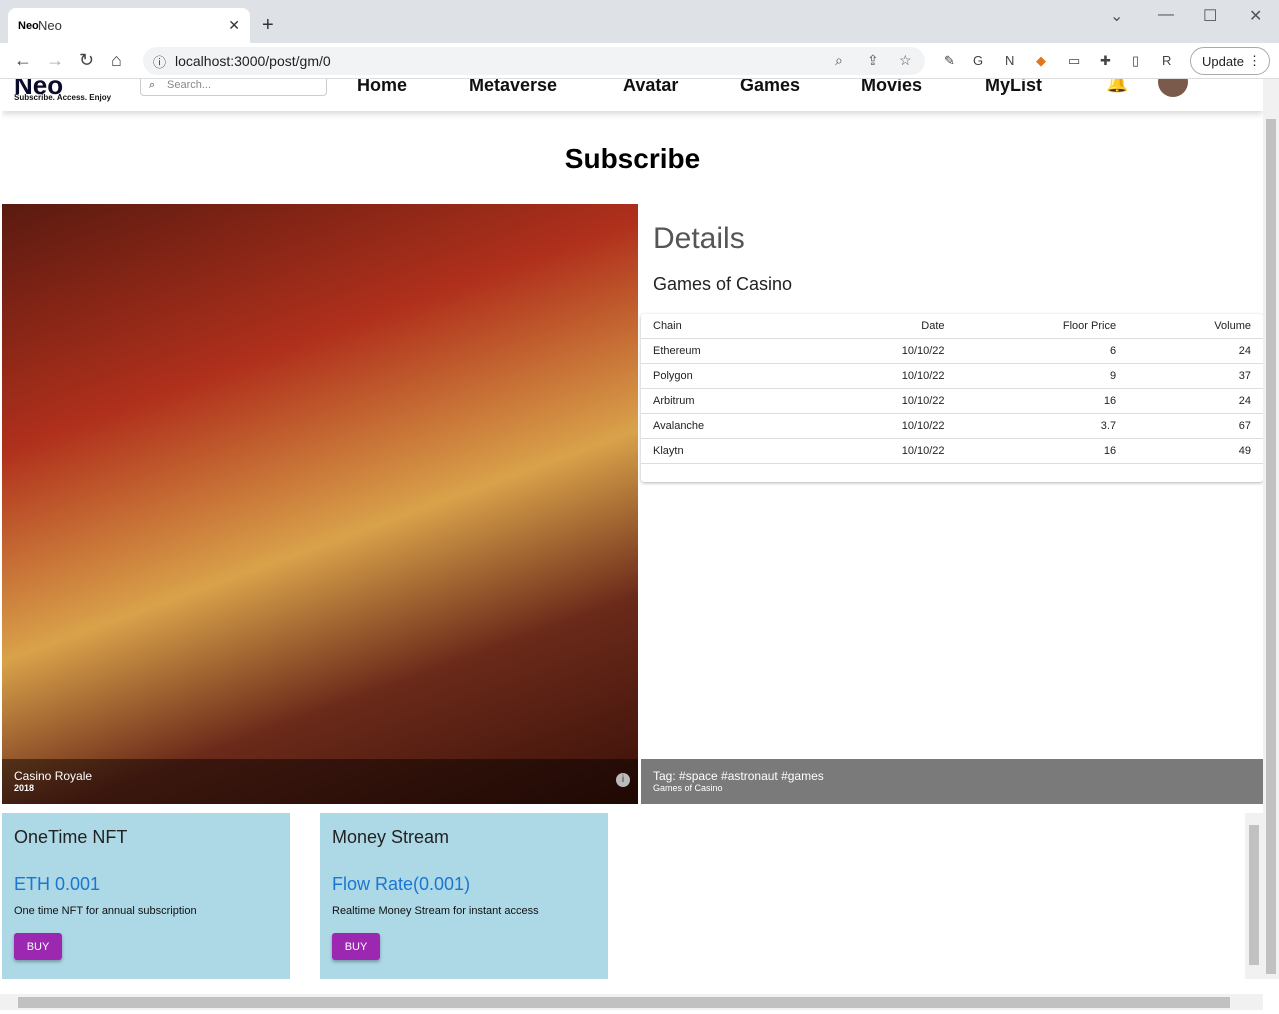  I want to click on card-price: ETH 0.001, so click(57, 884).